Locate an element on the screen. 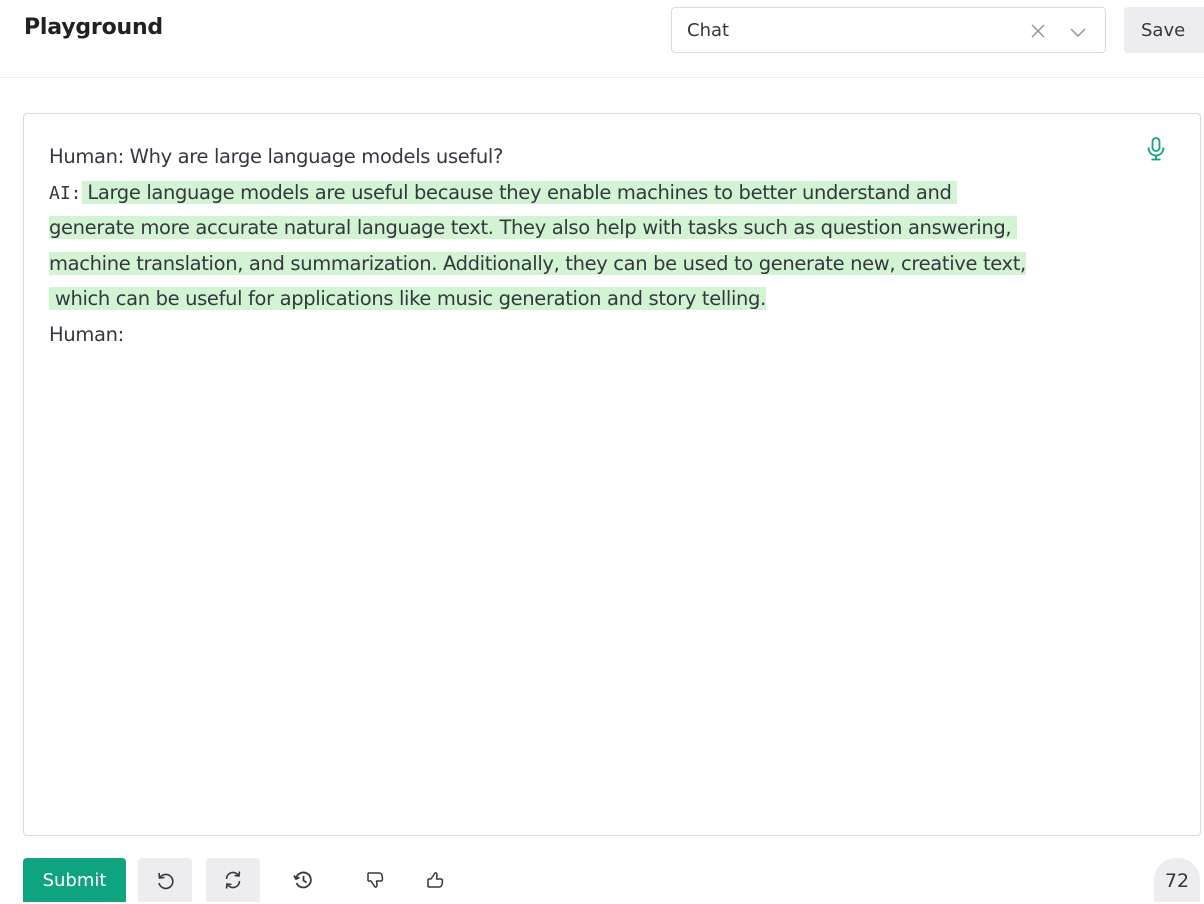  thumbs-up-button is located at coordinates (435, 880).